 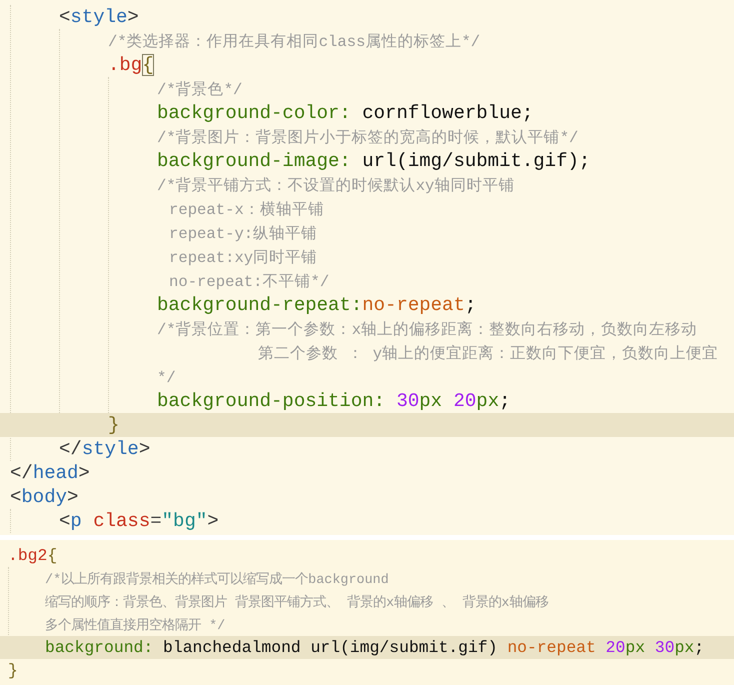 What do you see at coordinates (33, 555) in the screenshot?
I see `code-line: .bg2{` at bounding box center [33, 555].